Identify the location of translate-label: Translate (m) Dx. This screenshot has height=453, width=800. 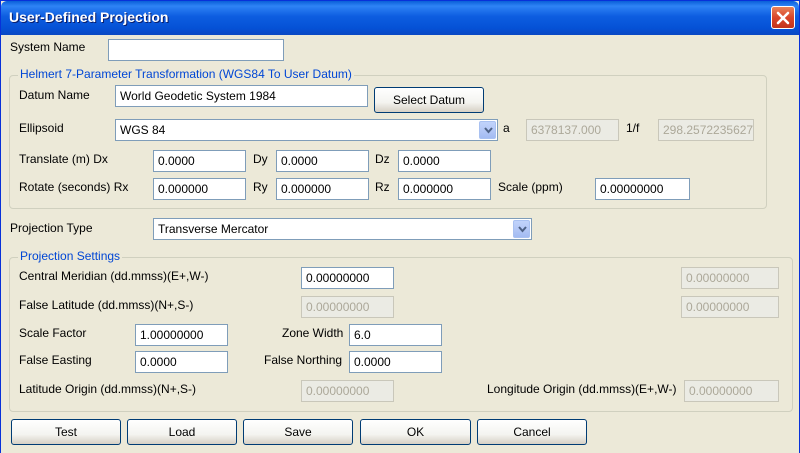
(63, 159).